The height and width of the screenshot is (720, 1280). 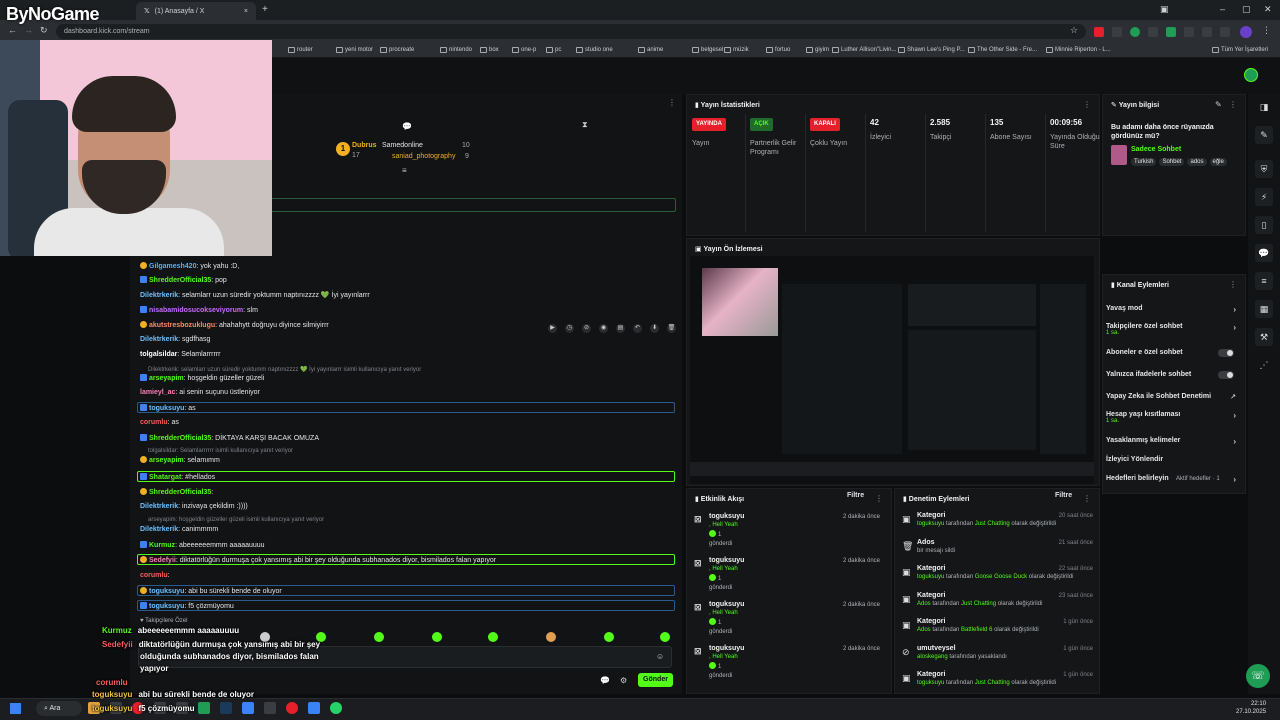 I want to click on list-icon: ≡, so click(x=1264, y=281).